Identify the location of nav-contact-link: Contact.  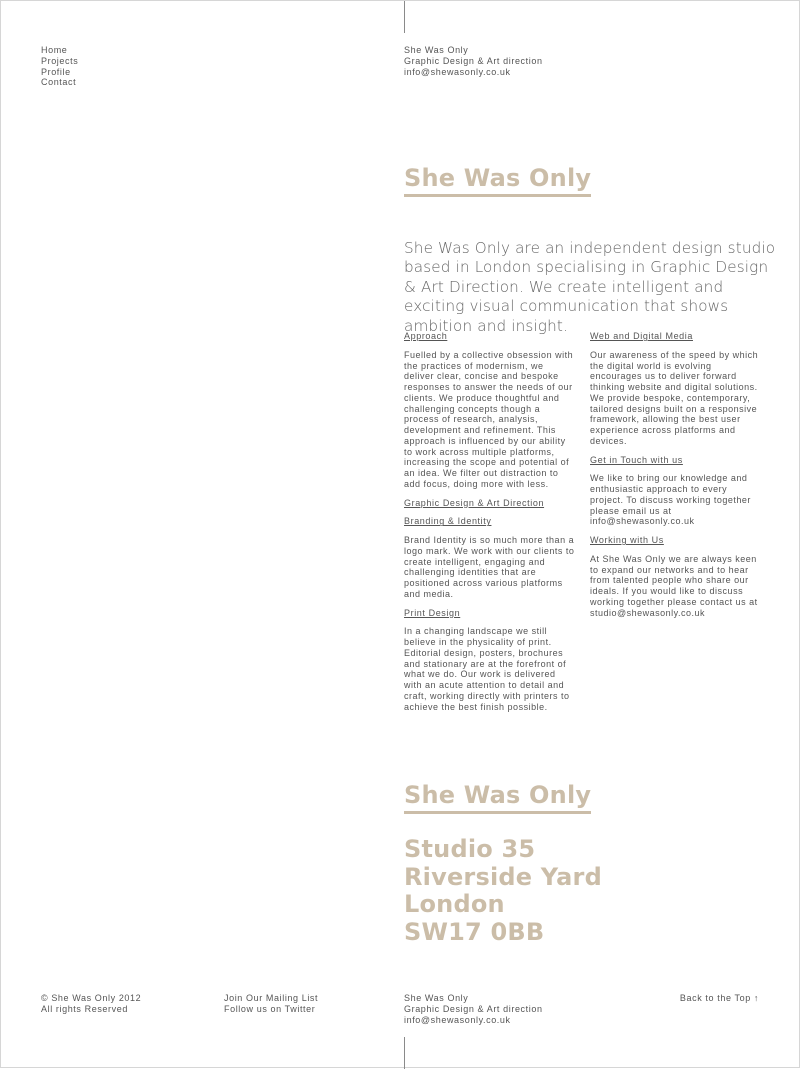
(59, 82).